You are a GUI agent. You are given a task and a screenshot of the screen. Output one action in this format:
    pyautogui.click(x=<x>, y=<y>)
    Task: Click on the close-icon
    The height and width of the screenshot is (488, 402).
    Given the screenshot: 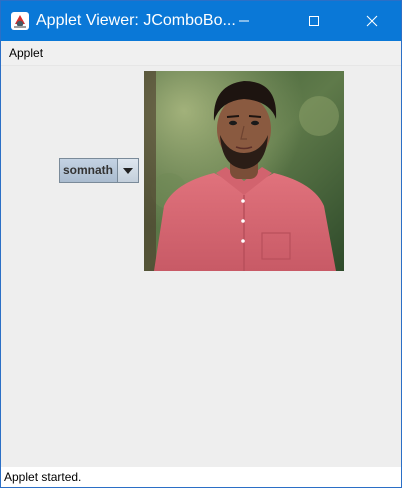 What is the action you would take?
    pyautogui.click(x=372, y=21)
    